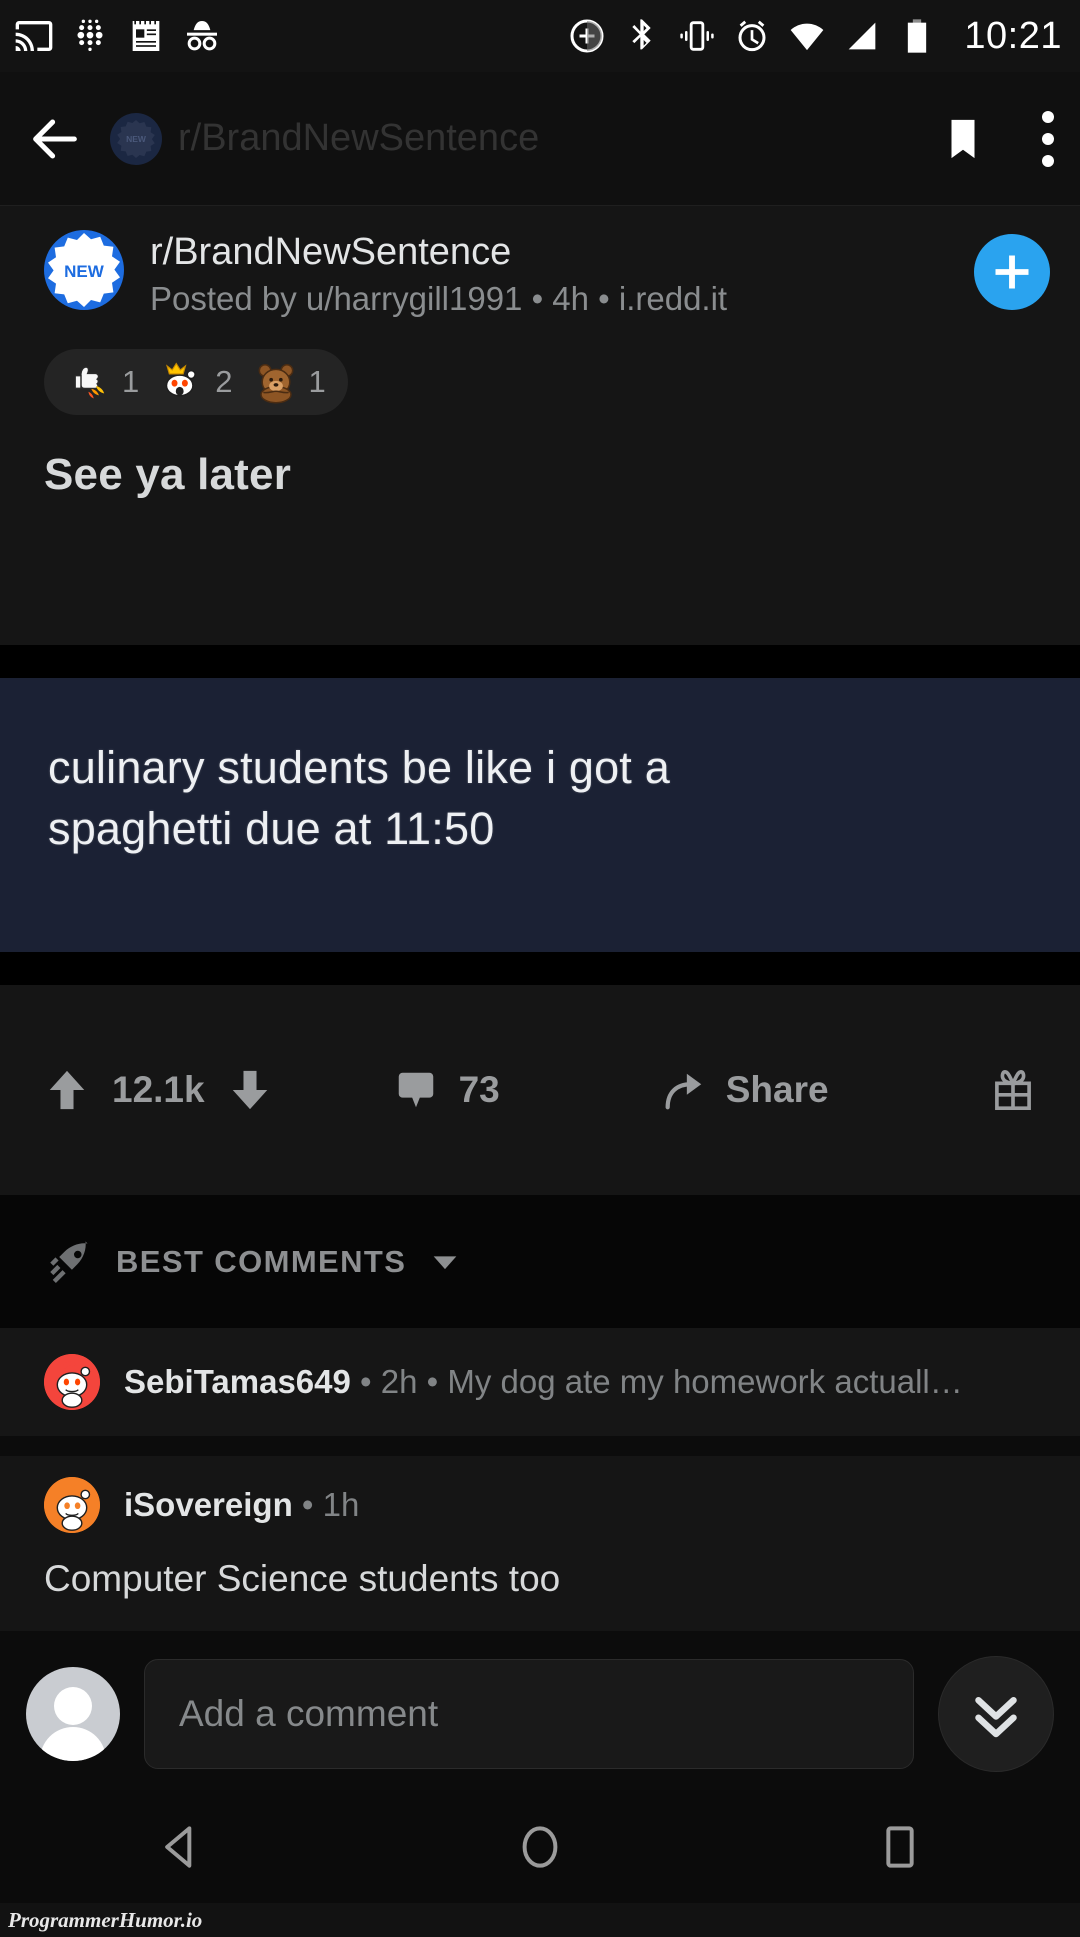 Image resolution: width=1080 pixels, height=1937 pixels. Describe the element at coordinates (997, 138) in the screenshot. I see `app-bar-actions` at that location.